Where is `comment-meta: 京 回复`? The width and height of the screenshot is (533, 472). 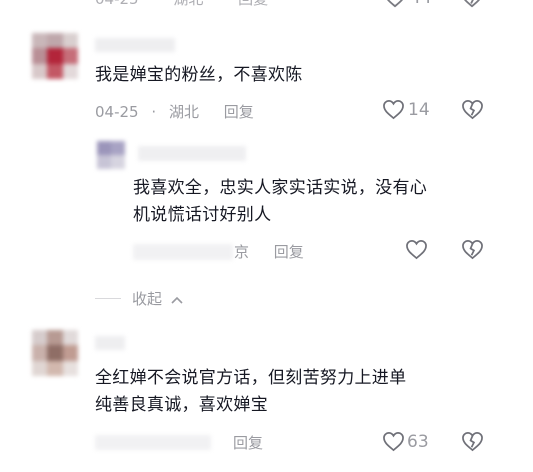
comment-meta: 京 回复 is located at coordinates (269, 251).